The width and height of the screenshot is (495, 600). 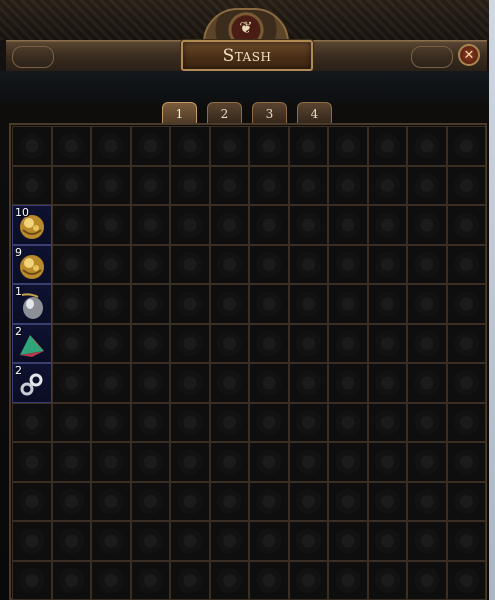 What do you see at coordinates (179, 113) in the screenshot?
I see `tab-1: 1` at bounding box center [179, 113].